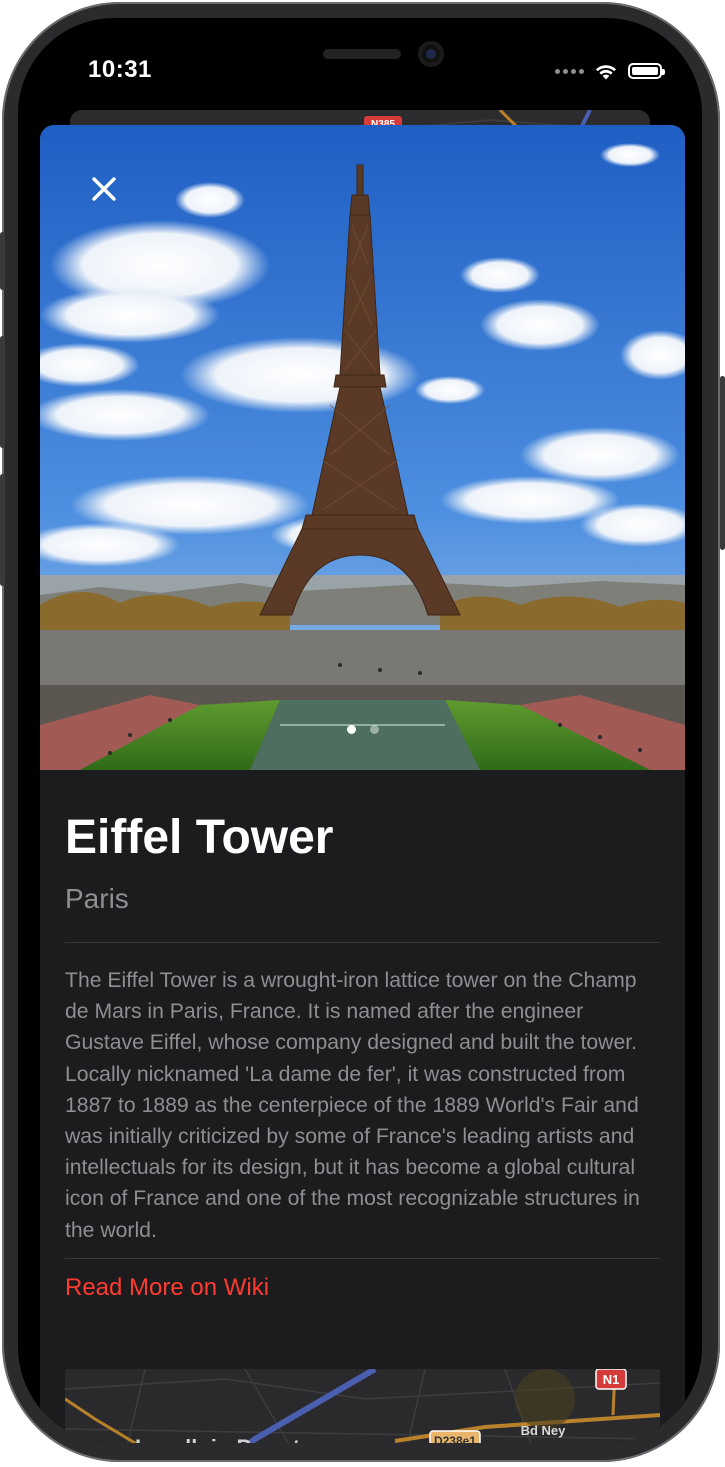 Image resolution: width=725 pixels, height=1467 pixels. I want to click on cellular-signal-icon, so click(569, 71).